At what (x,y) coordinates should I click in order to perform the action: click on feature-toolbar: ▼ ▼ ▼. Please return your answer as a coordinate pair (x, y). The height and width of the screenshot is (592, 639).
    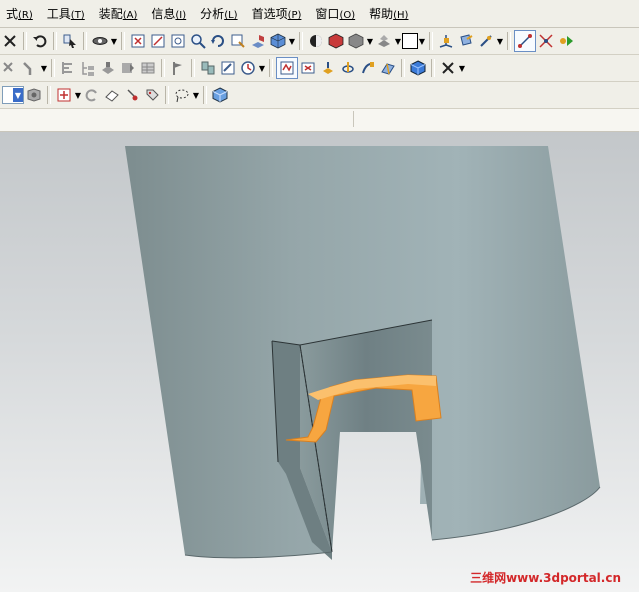
    Looking at the image, I should click on (319, 68).